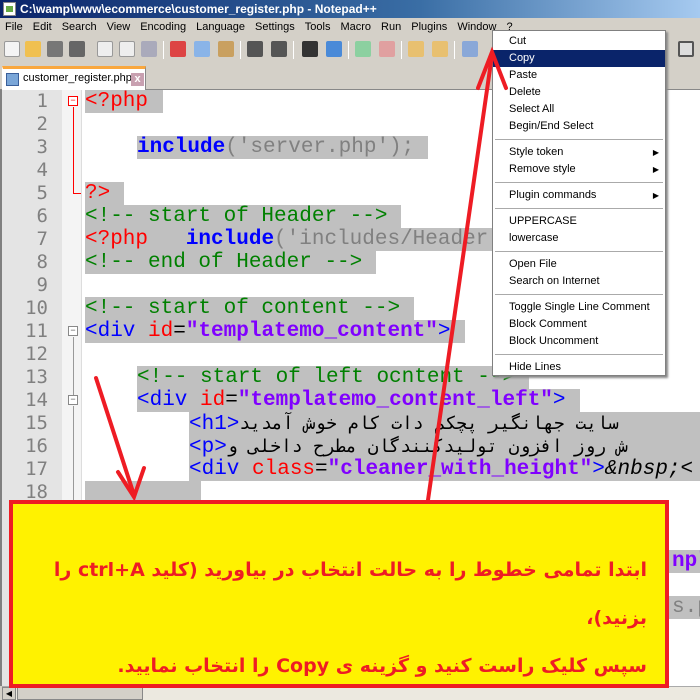 The width and height of the screenshot is (700, 700). I want to click on menu-view: View, so click(119, 27).